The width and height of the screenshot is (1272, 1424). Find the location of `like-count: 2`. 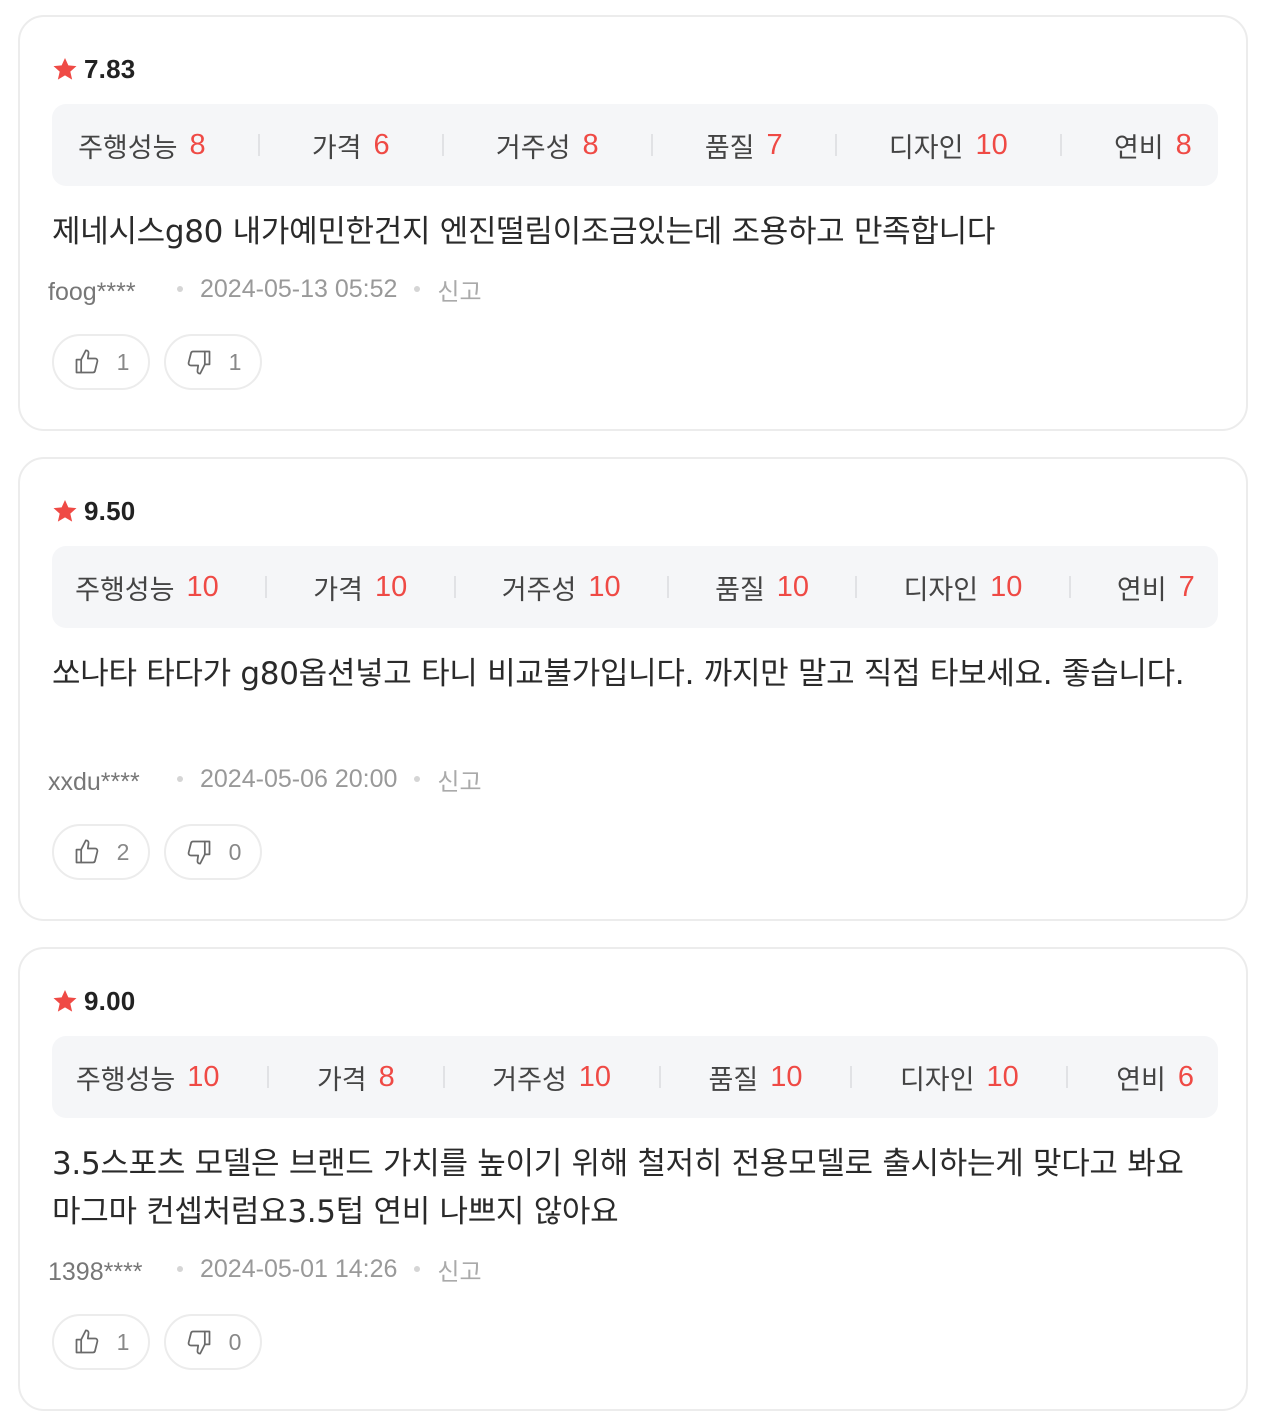

like-count: 2 is located at coordinates (123, 851).